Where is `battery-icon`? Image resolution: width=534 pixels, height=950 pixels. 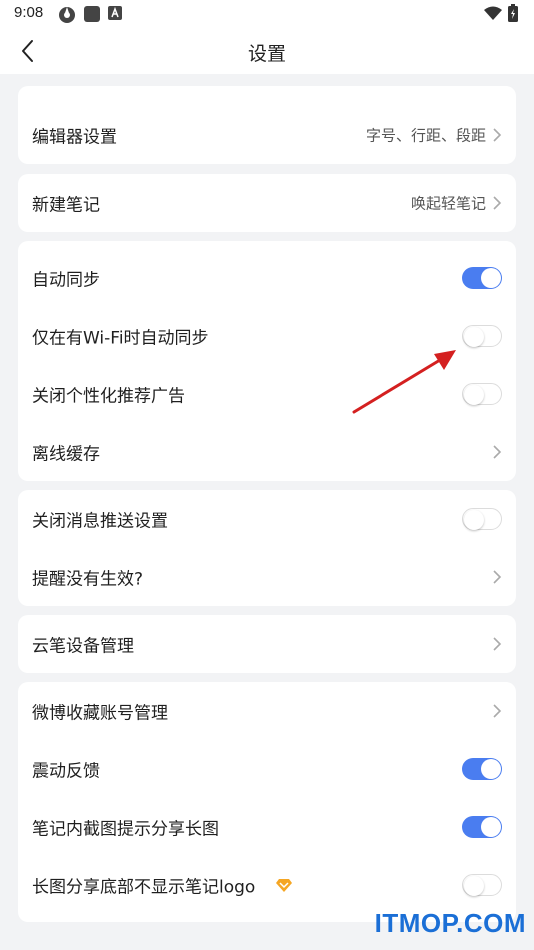
battery-icon is located at coordinates (513, 13).